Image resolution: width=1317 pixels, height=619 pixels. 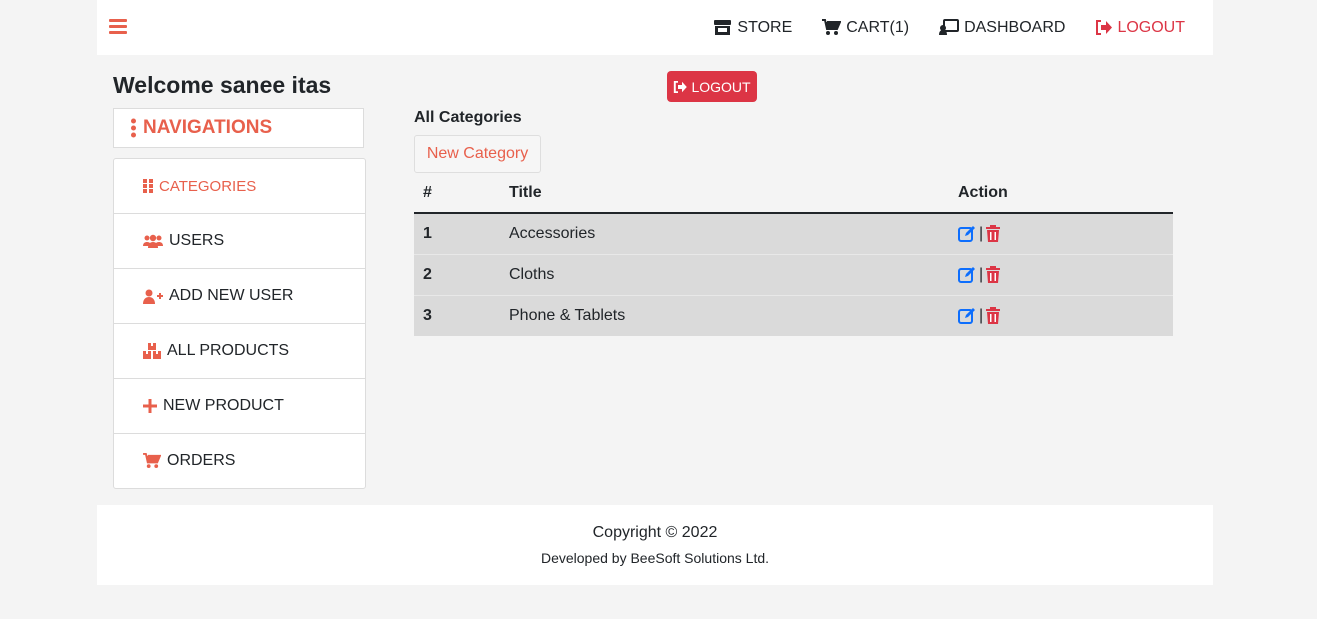 What do you see at coordinates (208, 127) in the screenshot?
I see `sidebar-header-label: NAVIGATIONS` at bounding box center [208, 127].